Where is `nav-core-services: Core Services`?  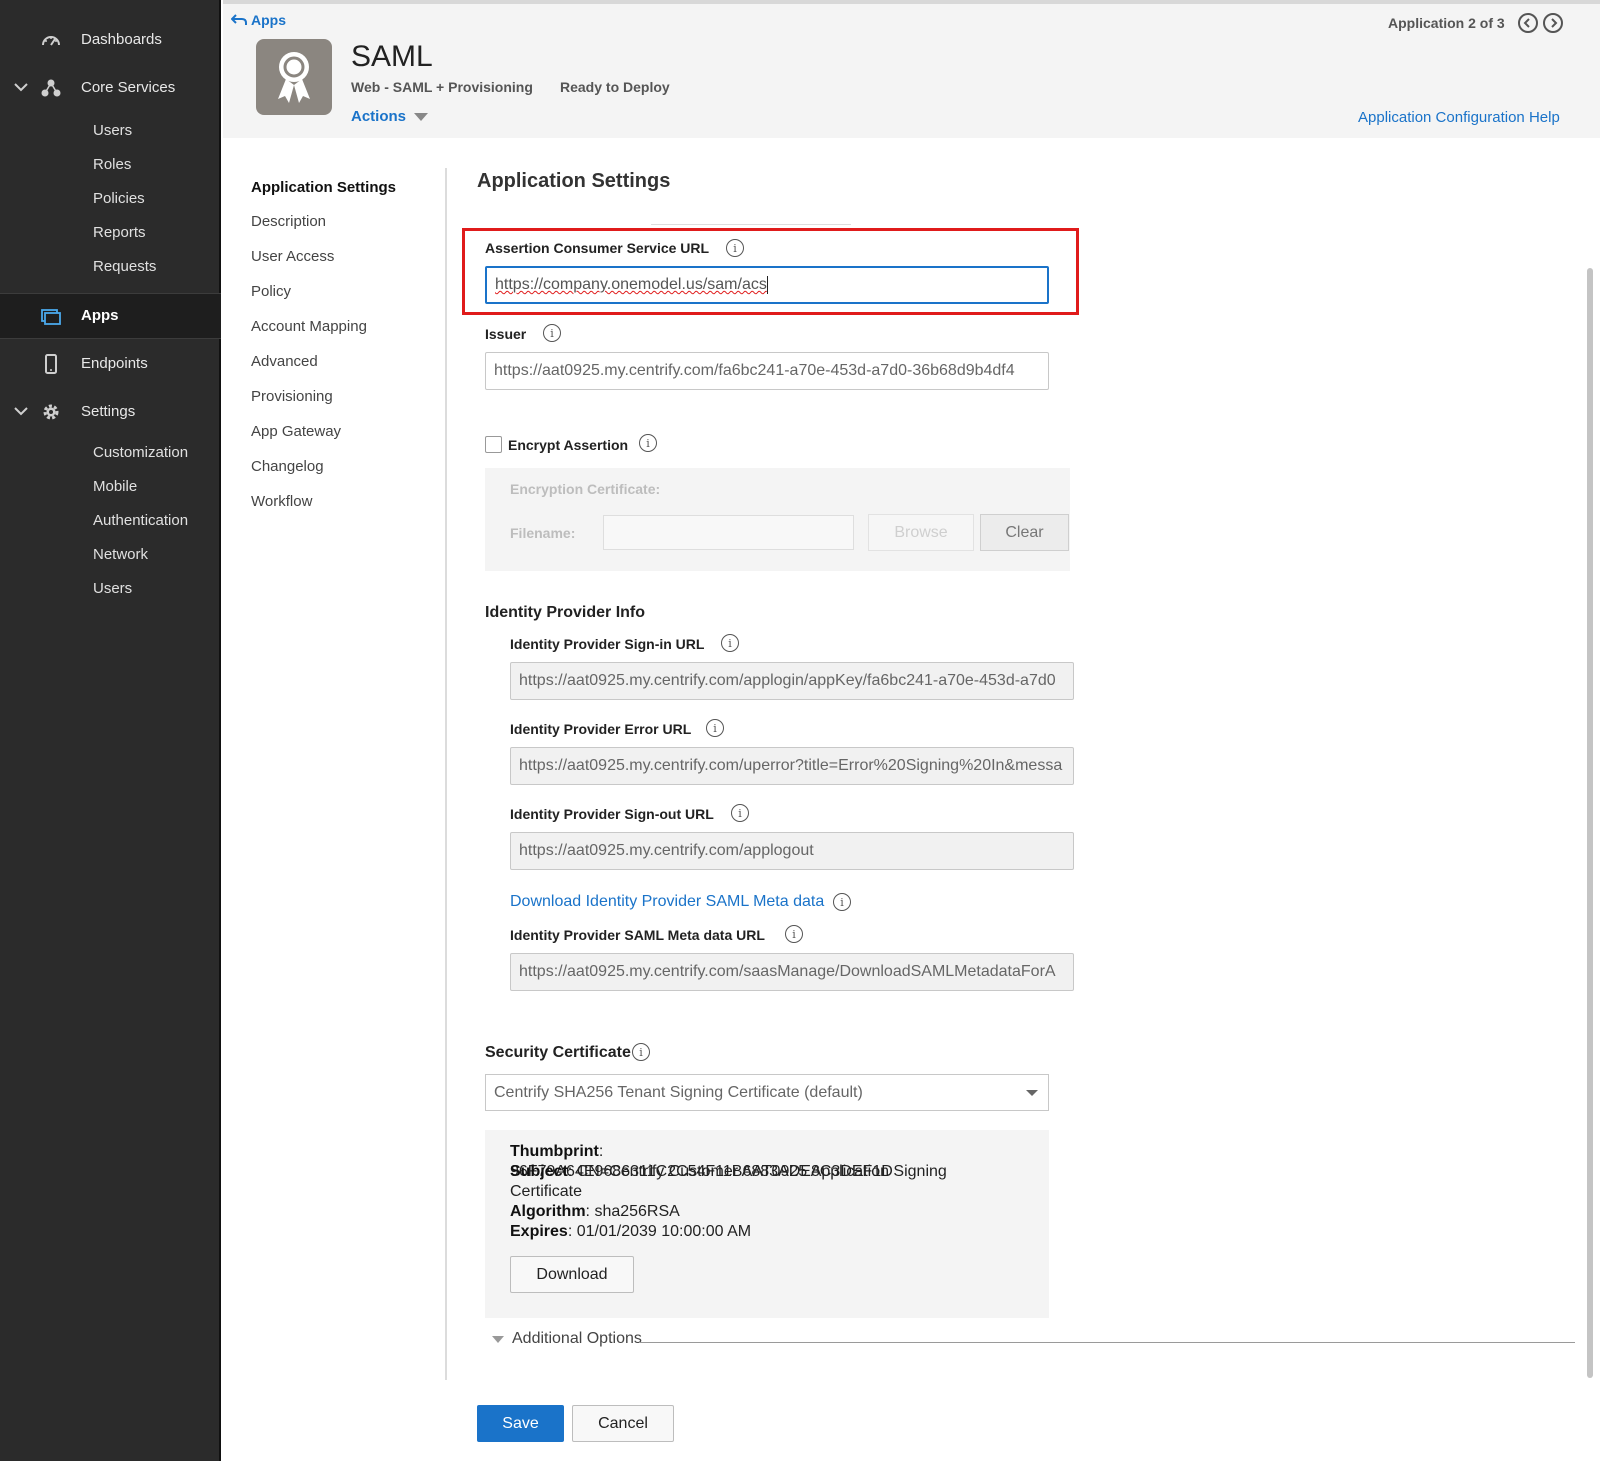
nav-core-services: Core Services is located at coordinates (110, 88).